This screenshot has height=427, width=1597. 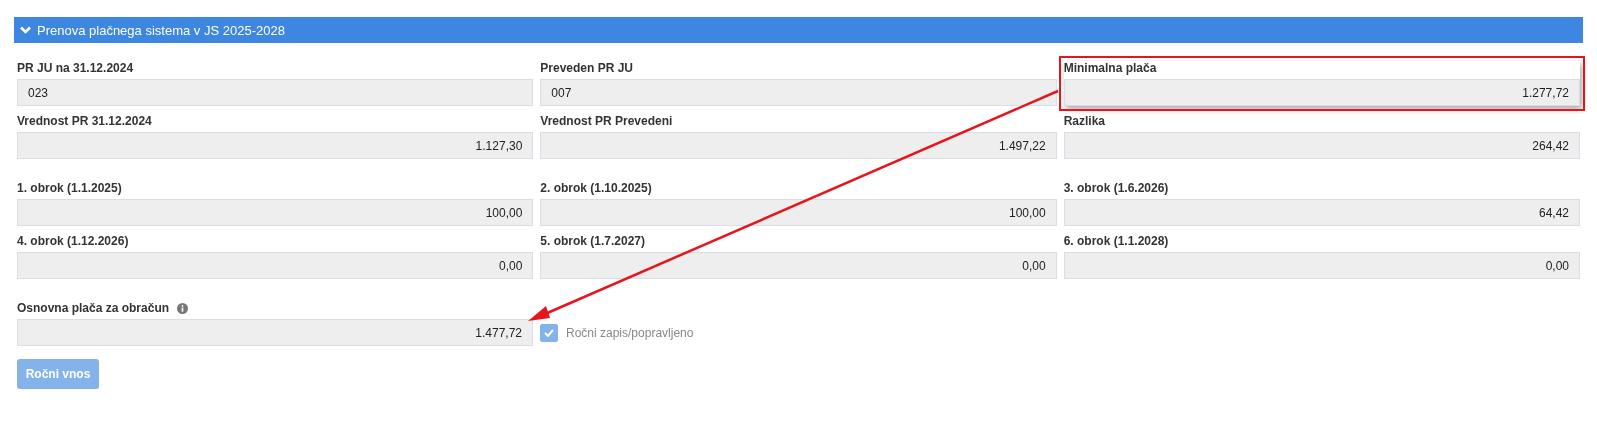 I want to click on checkbox, so click(x=549, y=332).